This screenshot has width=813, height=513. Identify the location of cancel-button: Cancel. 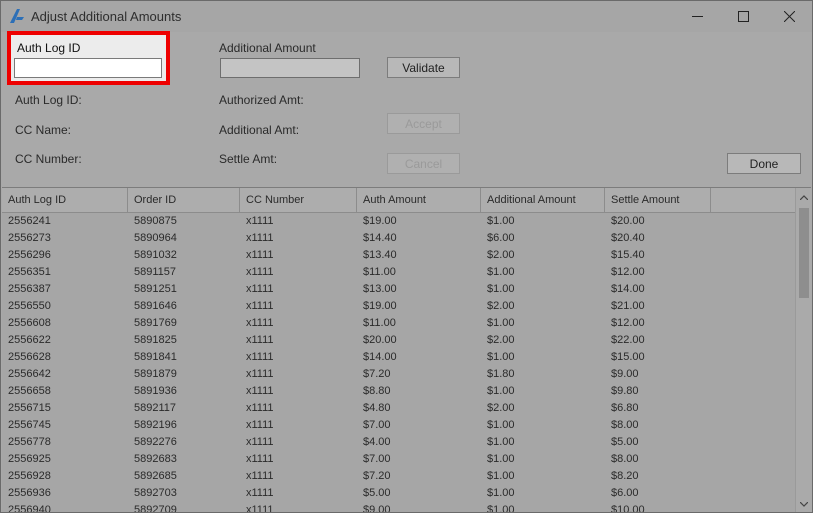
(423, 163).